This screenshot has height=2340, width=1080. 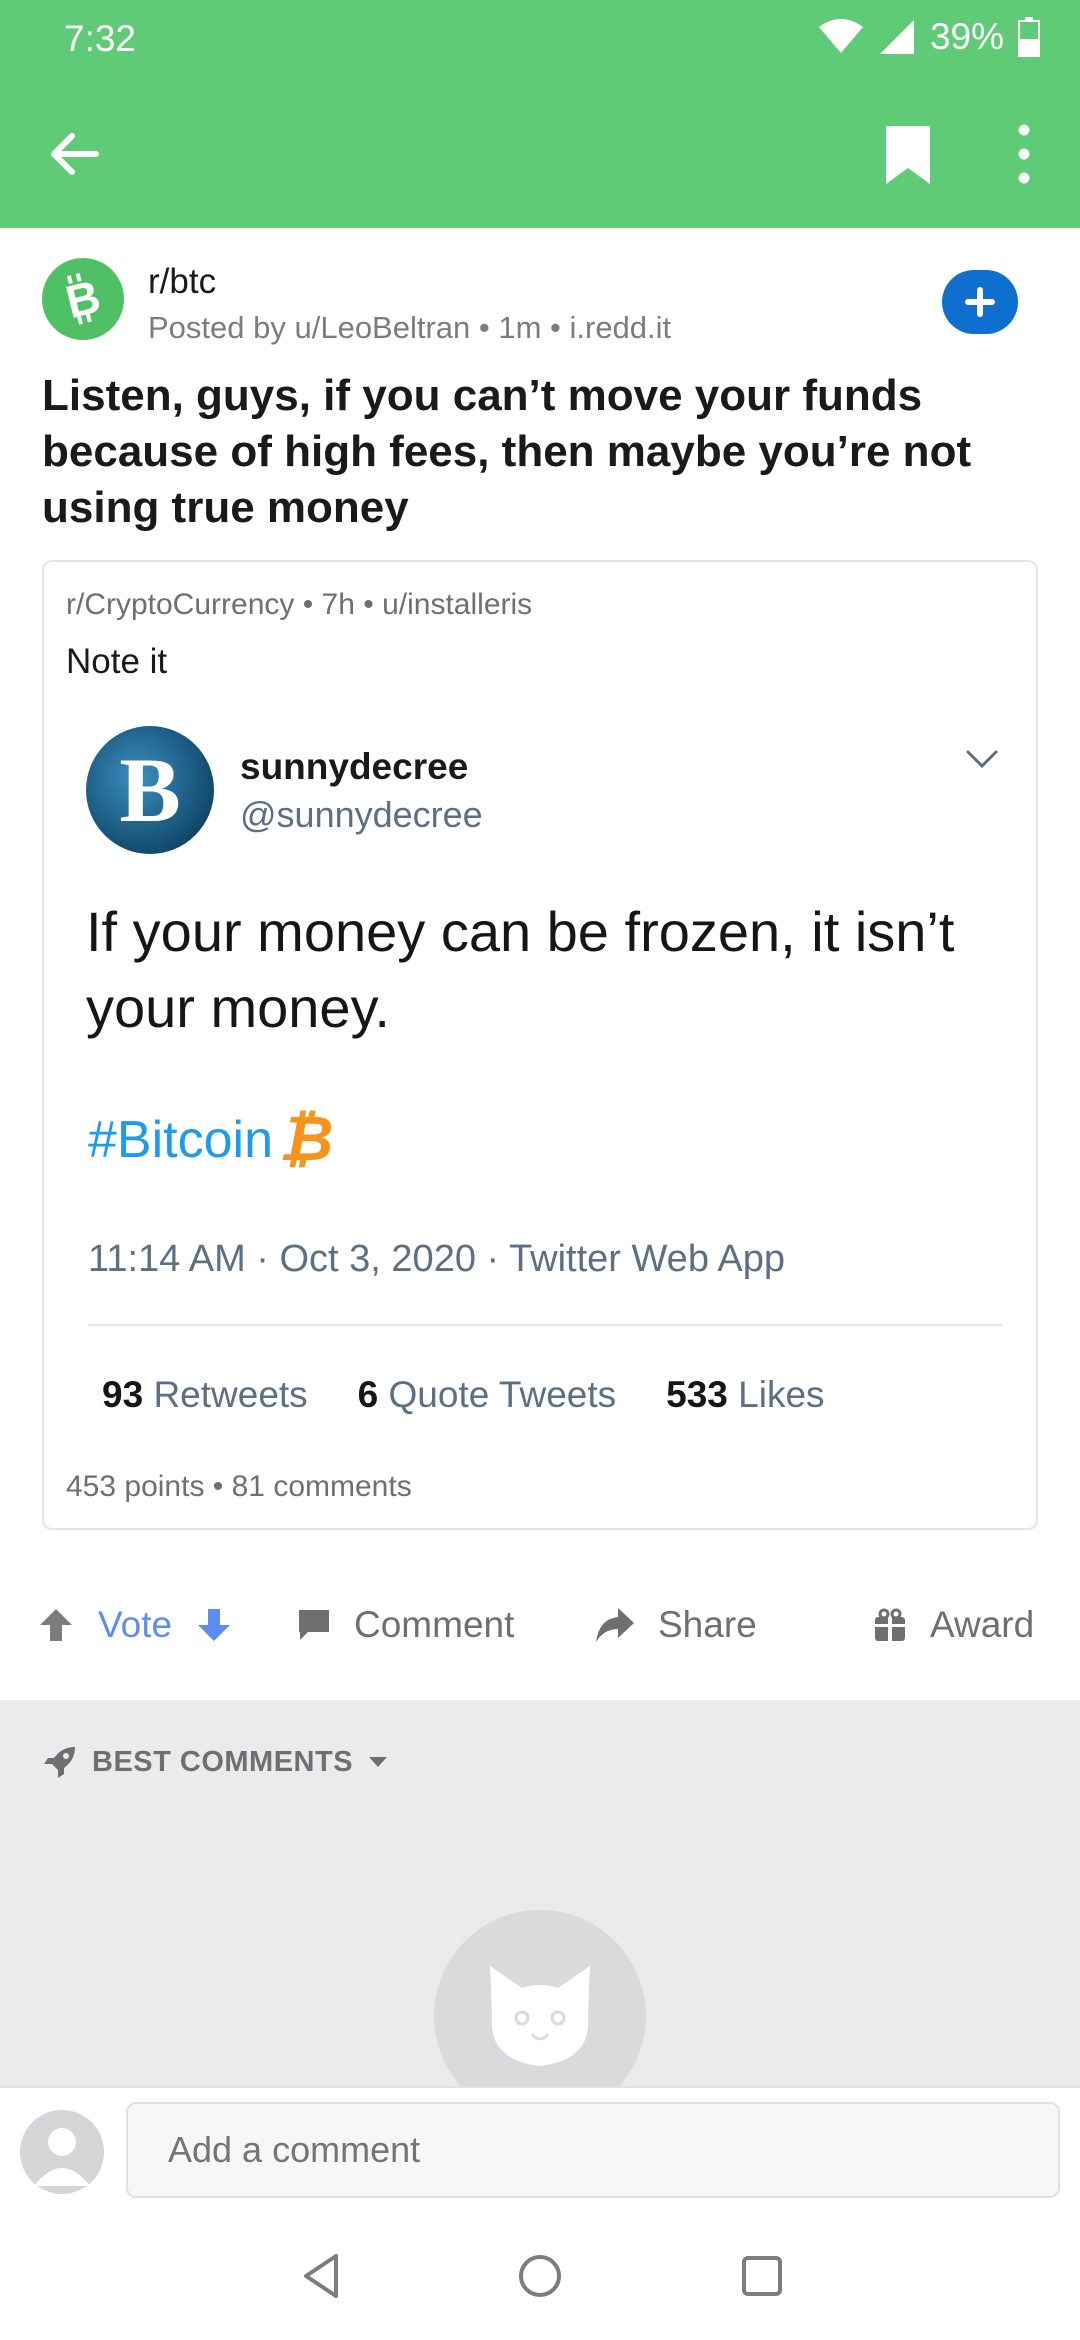 What do you see at coordinates (59, 1762) in the screenshot?
I see `rocket-icon` at bounding box center [59, 1762].